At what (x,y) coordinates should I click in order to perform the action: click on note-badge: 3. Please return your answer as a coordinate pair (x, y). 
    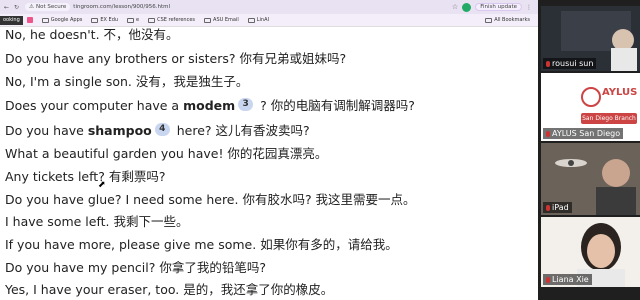
    Looking at the image, I should click on (246, 104).